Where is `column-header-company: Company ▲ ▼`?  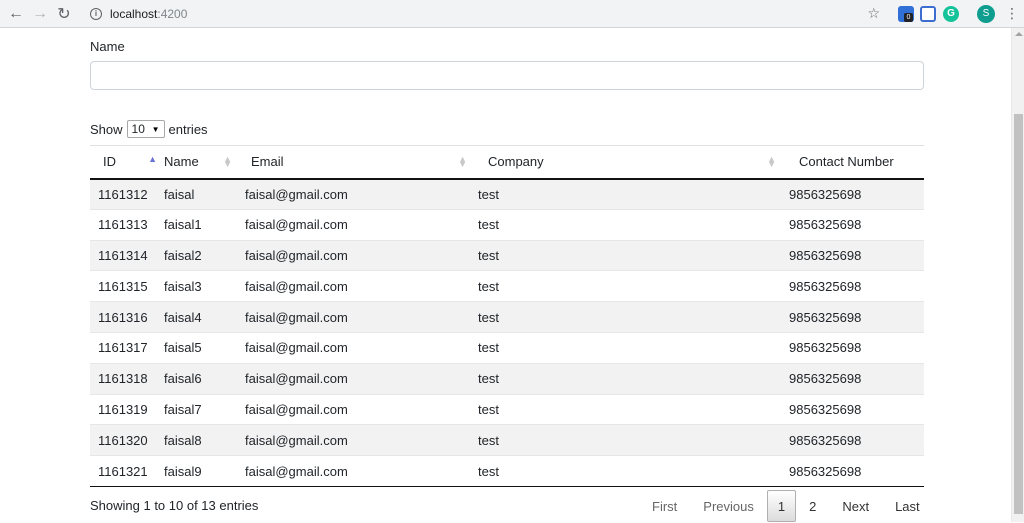 column-header-company: Company ▲ ▼ is located at coordinates (630, 162).